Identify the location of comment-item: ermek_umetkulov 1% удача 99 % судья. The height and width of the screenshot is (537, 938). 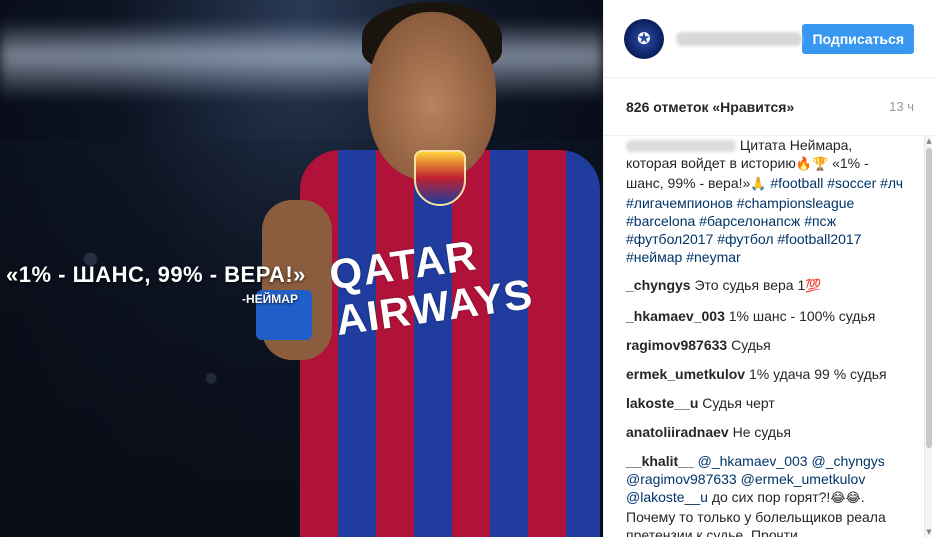
(766, 374).